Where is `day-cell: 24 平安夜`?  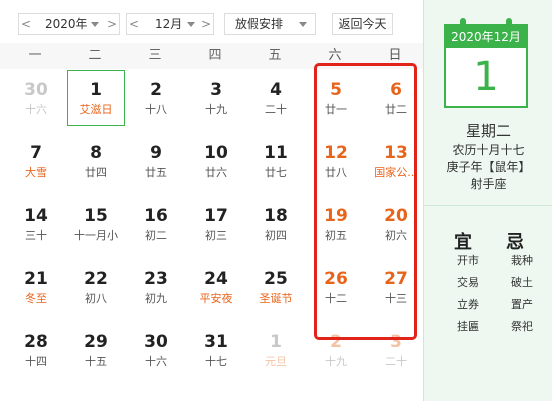 day-cell: 24 平安夜 is located at coordinates (216, 287).